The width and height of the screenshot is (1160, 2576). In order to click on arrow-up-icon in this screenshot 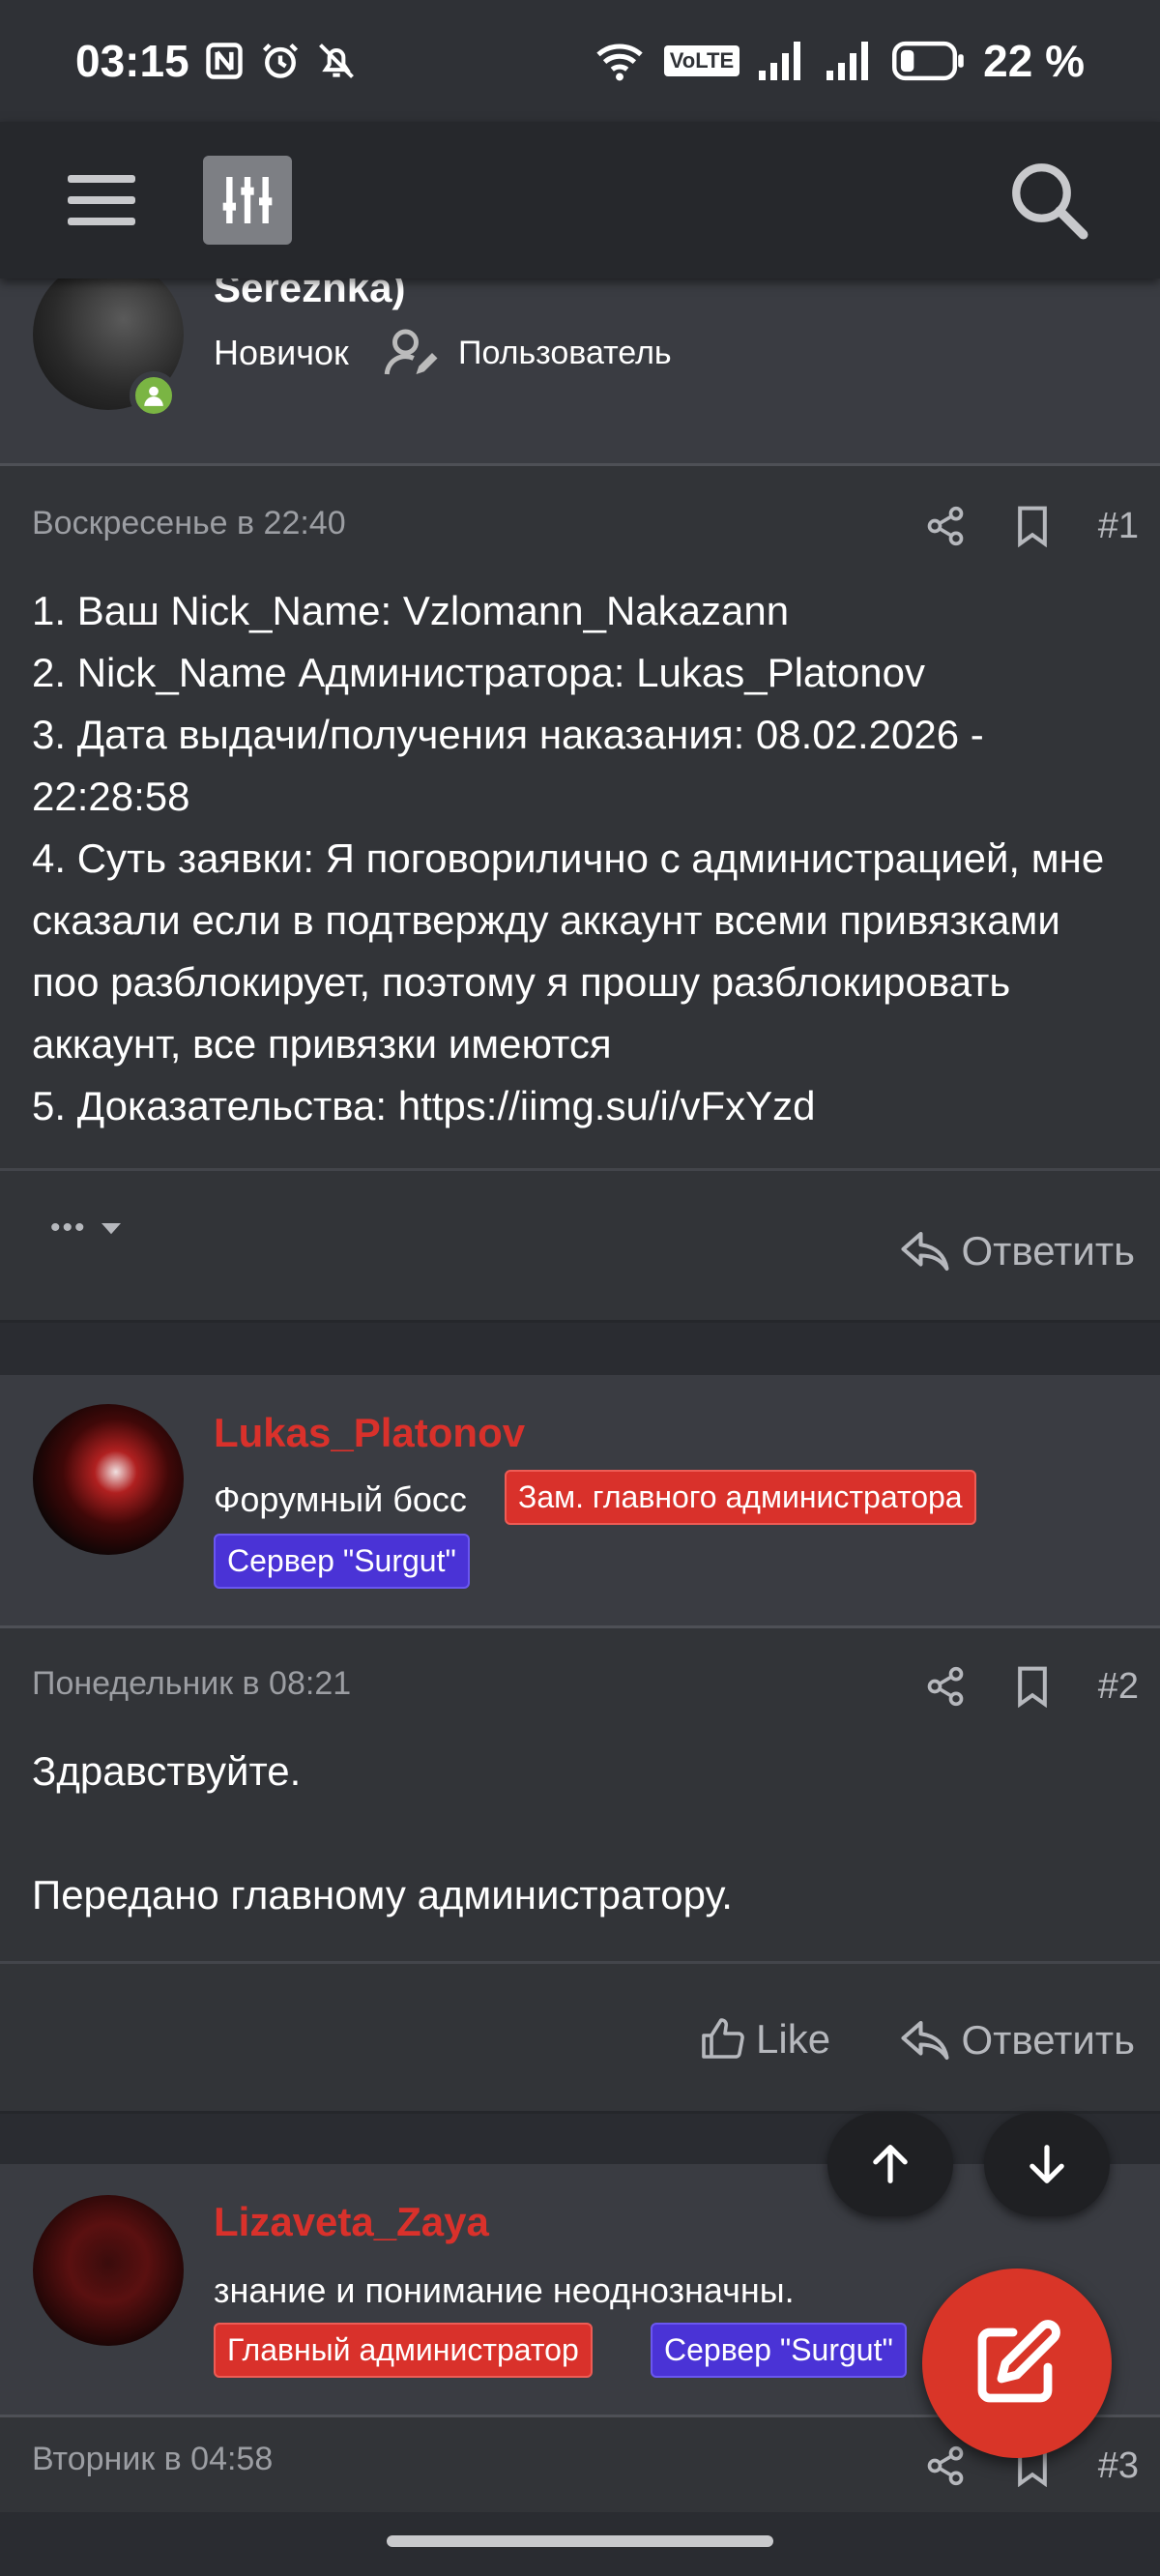, I will do `click(890, 2164)`.